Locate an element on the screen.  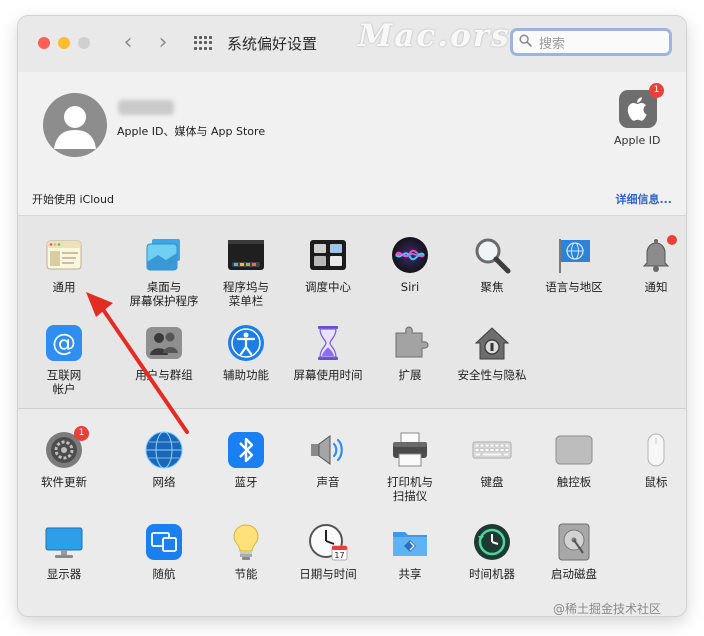
pref-label: 触控板 is located at coordinates (574, 482).